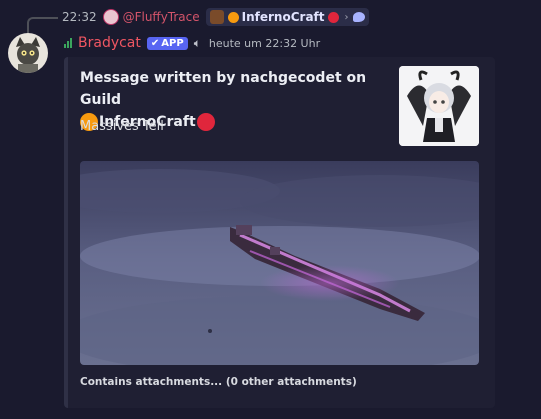  I want to click on guild-chip-label: InfernoCraft, so click(283, 17).